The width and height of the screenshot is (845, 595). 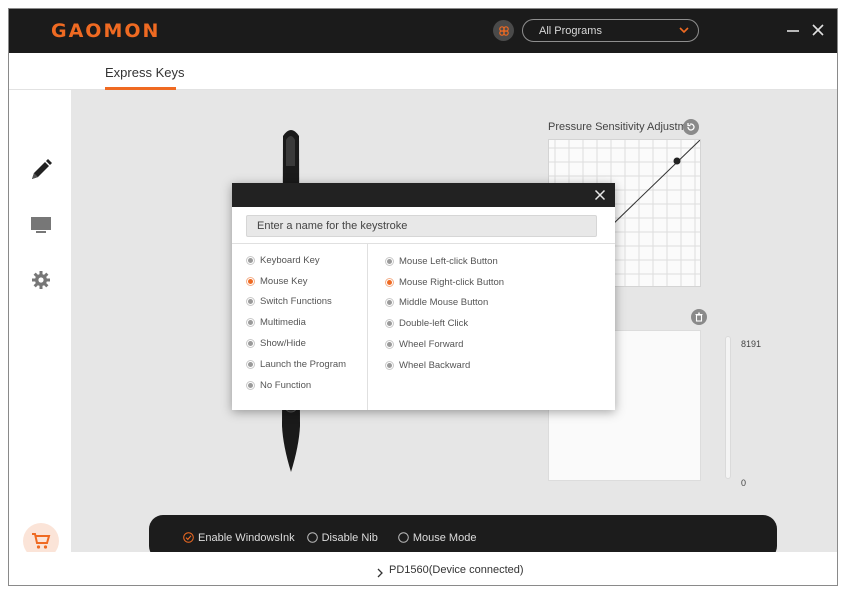 I want to click on program-select-value: All Programs, so click(x=570, y=30).